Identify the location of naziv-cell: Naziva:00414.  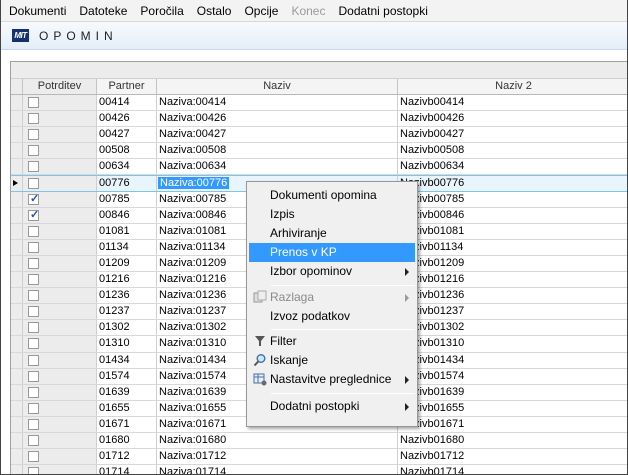
(277, 103).